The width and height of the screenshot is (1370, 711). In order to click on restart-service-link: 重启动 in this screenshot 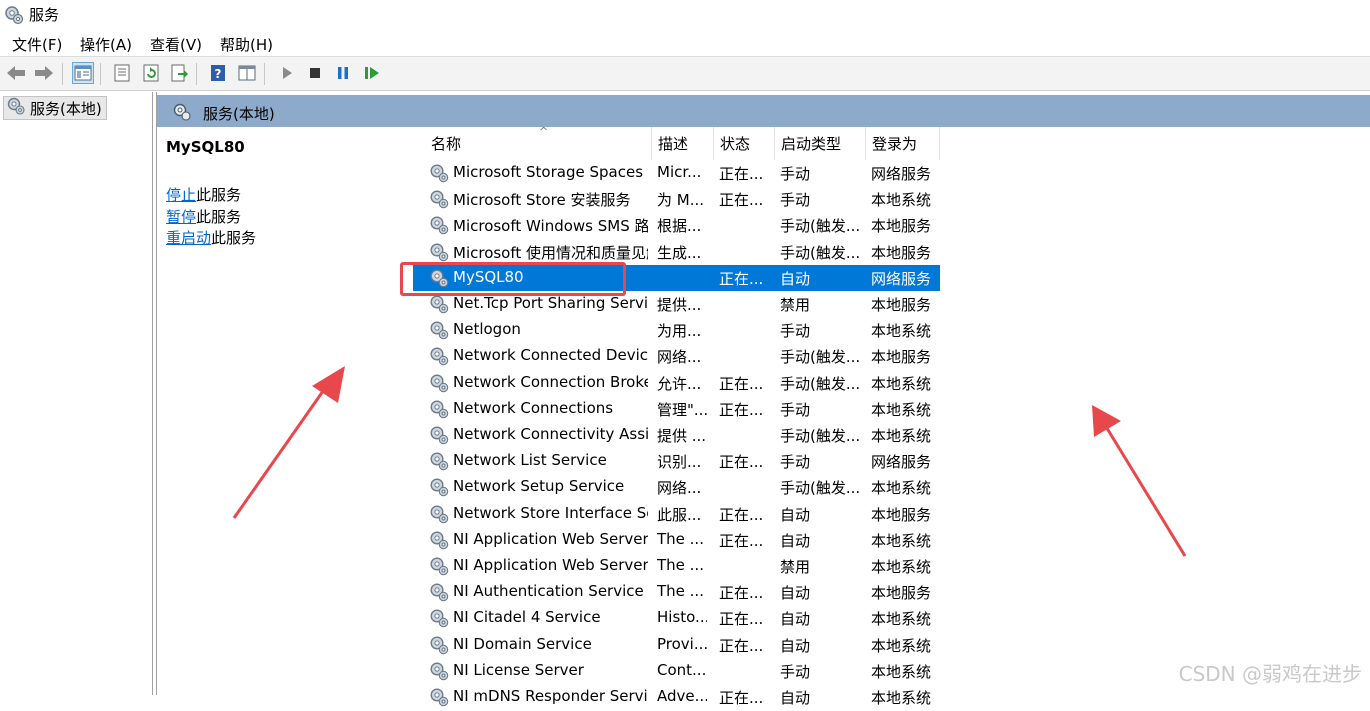, I will do `click(188, 238)`.